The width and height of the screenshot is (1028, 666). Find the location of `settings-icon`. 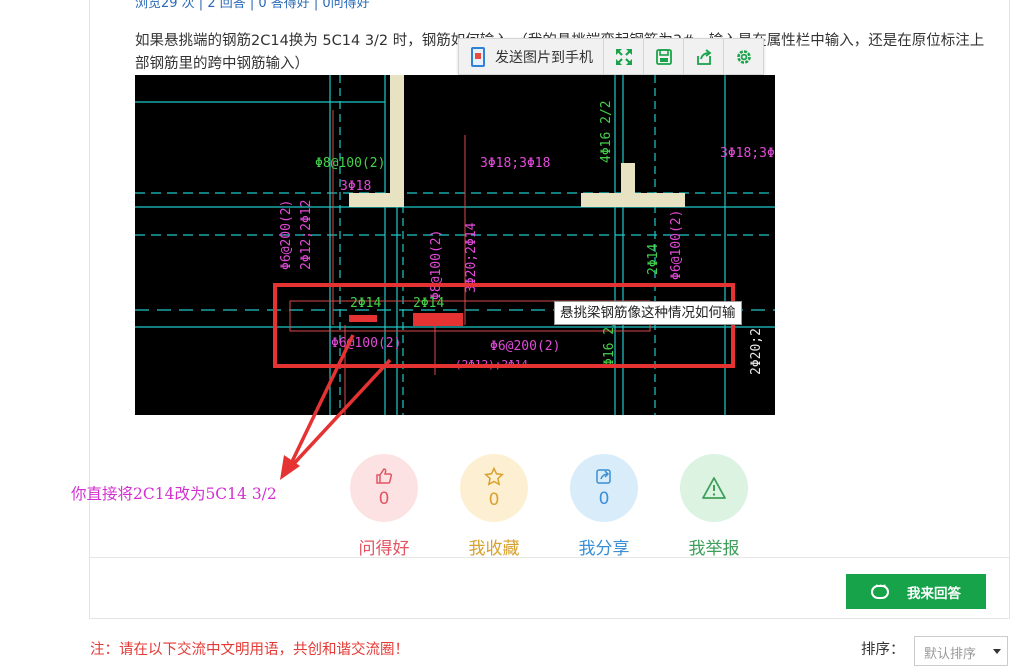

settings-icon is located at coordinates (743, 56).